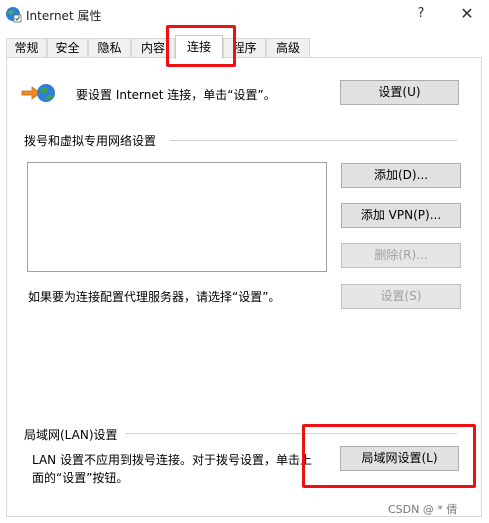  Describe the element at coordinates (201, 46) in the screenshot. I see `connections-tab-highlight` at that location.